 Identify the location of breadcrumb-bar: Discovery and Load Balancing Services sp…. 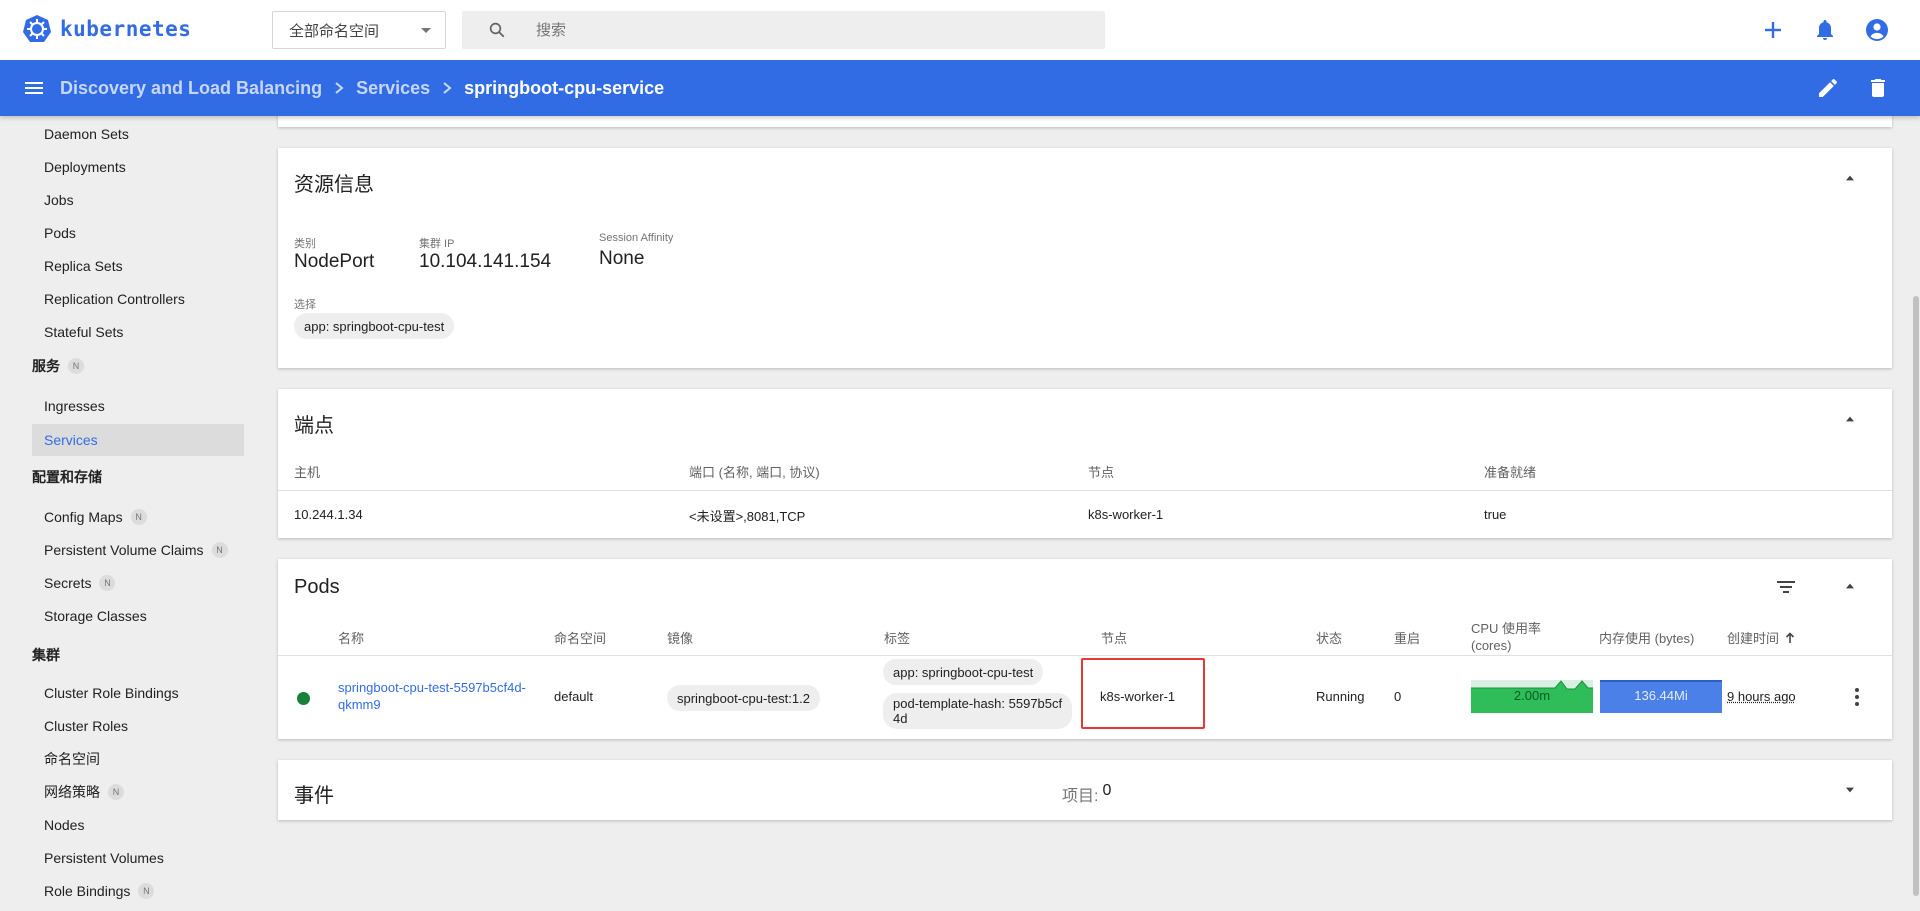
(960, 88).